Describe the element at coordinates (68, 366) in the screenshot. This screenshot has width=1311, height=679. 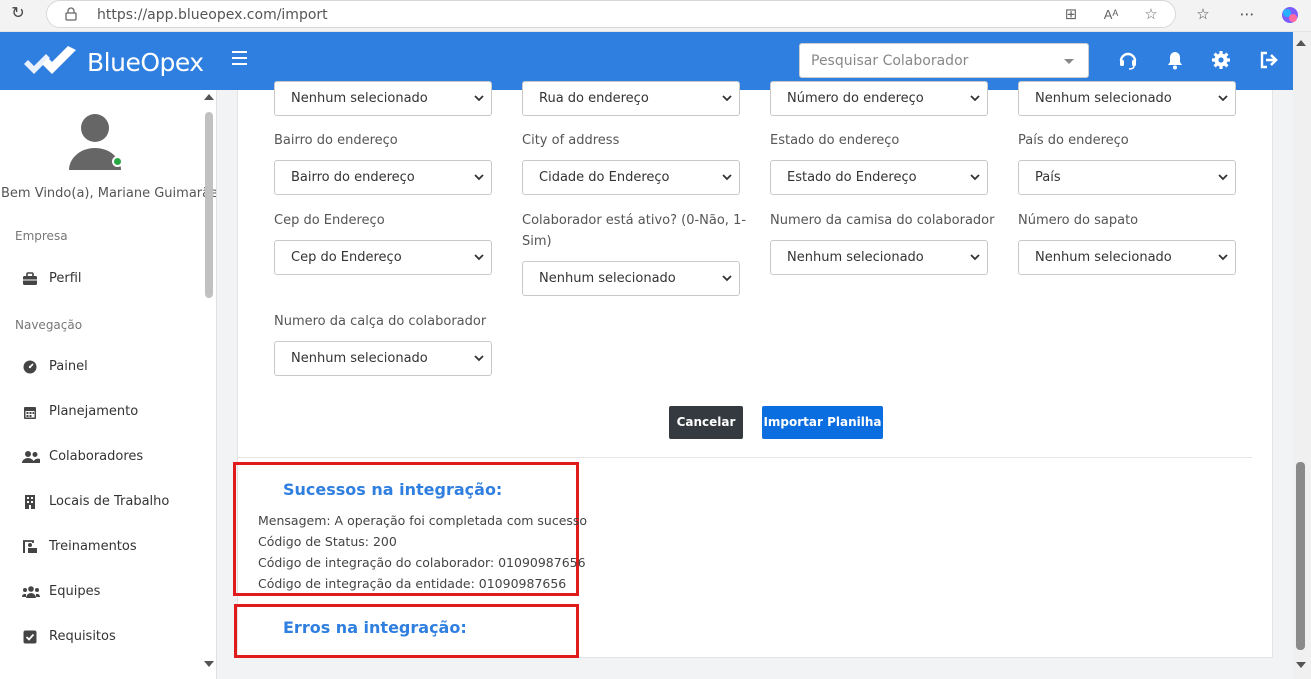
I see `sidebar-item-label: Painel` at that location.